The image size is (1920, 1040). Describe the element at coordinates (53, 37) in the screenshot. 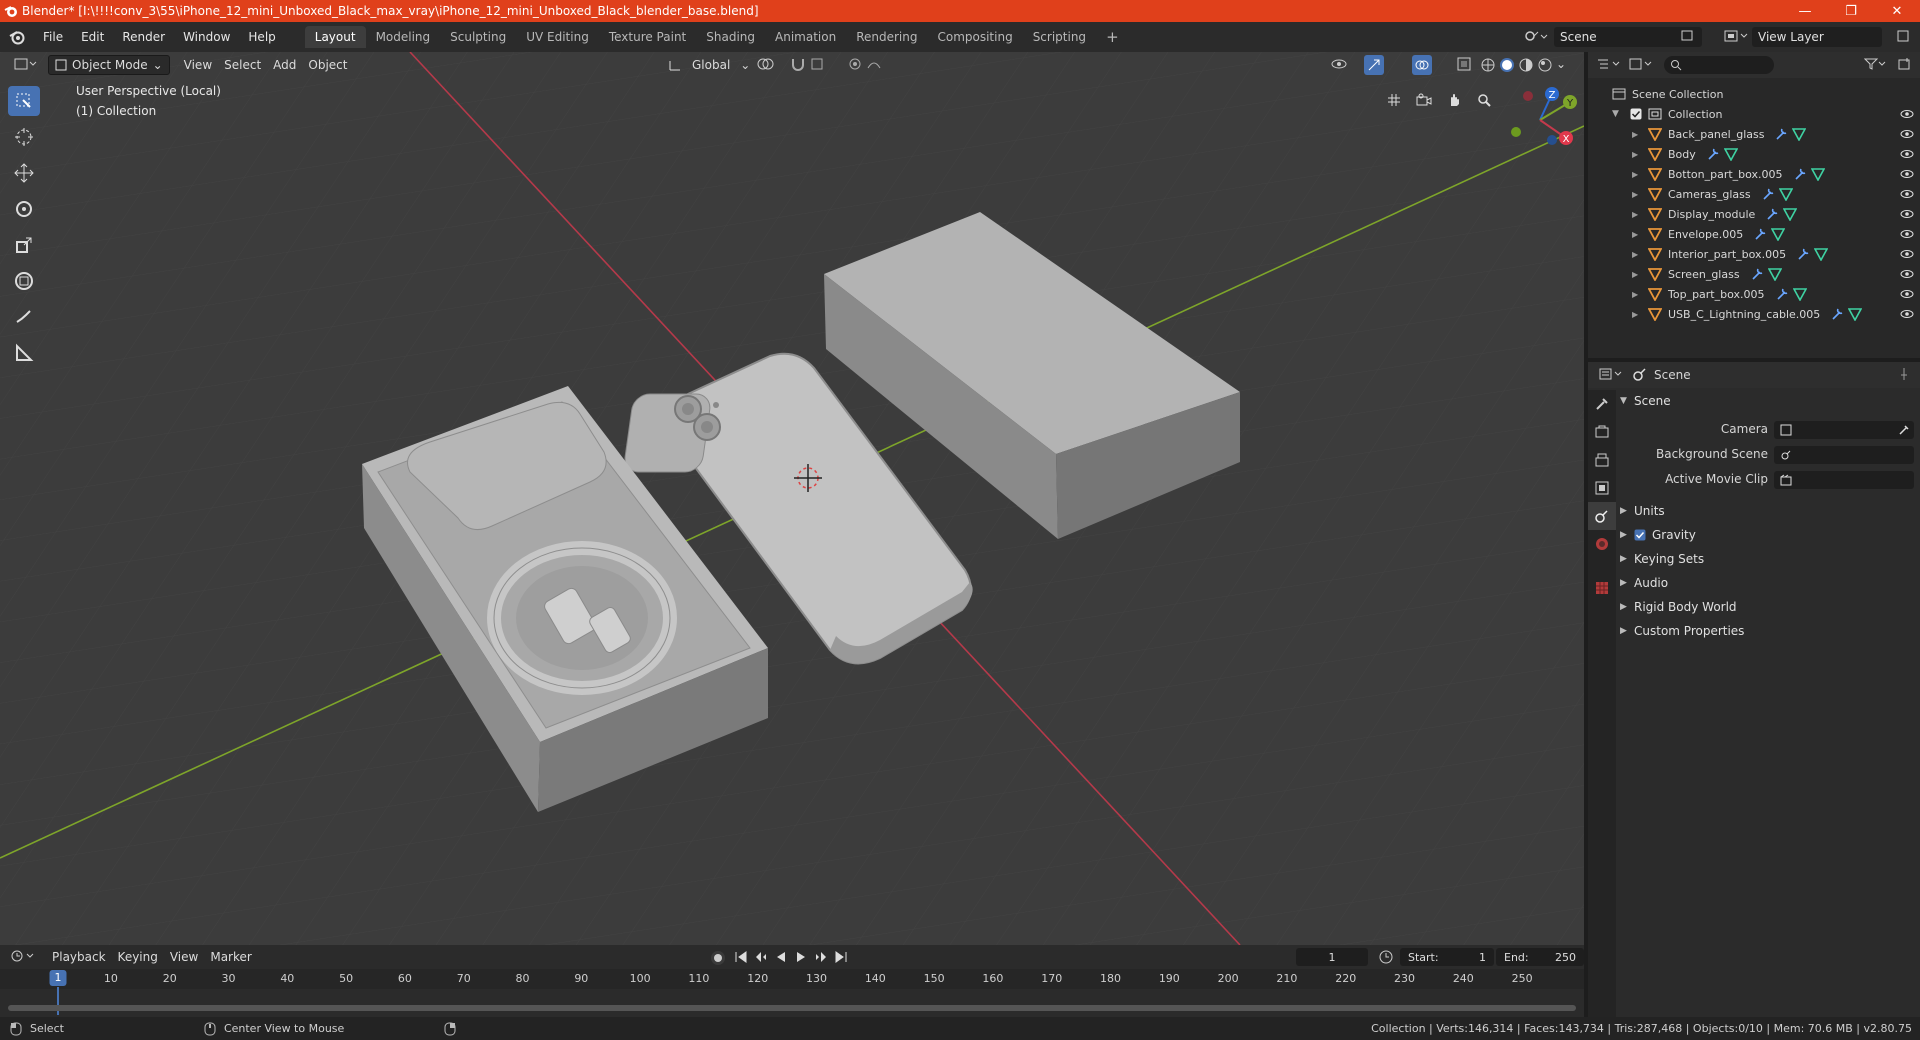

I see `menu-file: File` at that location.